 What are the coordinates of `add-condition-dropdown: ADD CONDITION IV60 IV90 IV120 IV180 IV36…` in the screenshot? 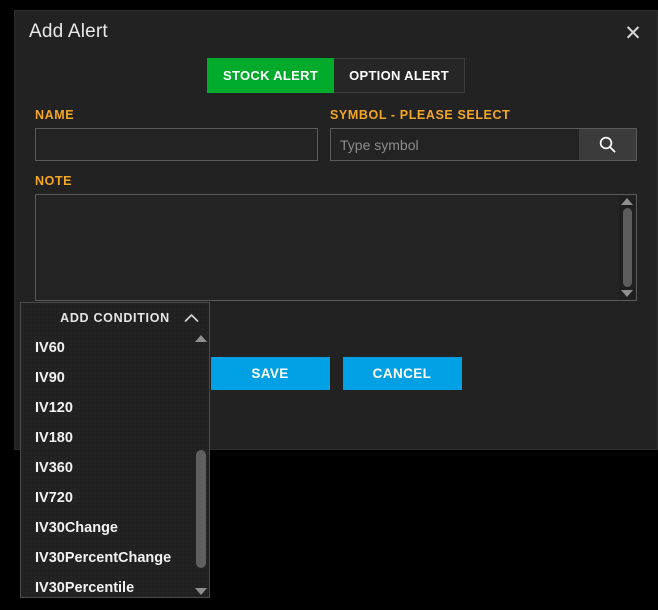 It's located at (115, 450).